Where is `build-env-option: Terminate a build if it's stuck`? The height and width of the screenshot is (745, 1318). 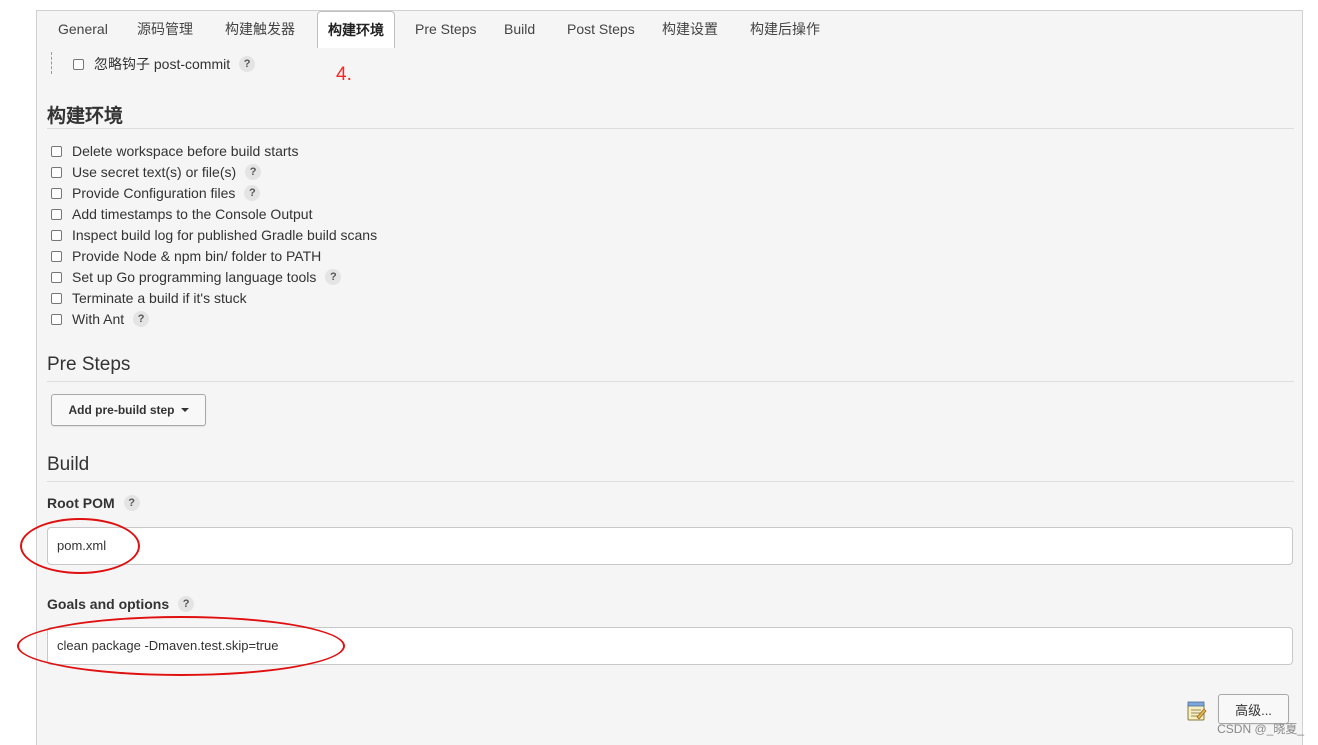 build-env-option: Terminate a build if it's stuck is located at coordinates (149, 298).